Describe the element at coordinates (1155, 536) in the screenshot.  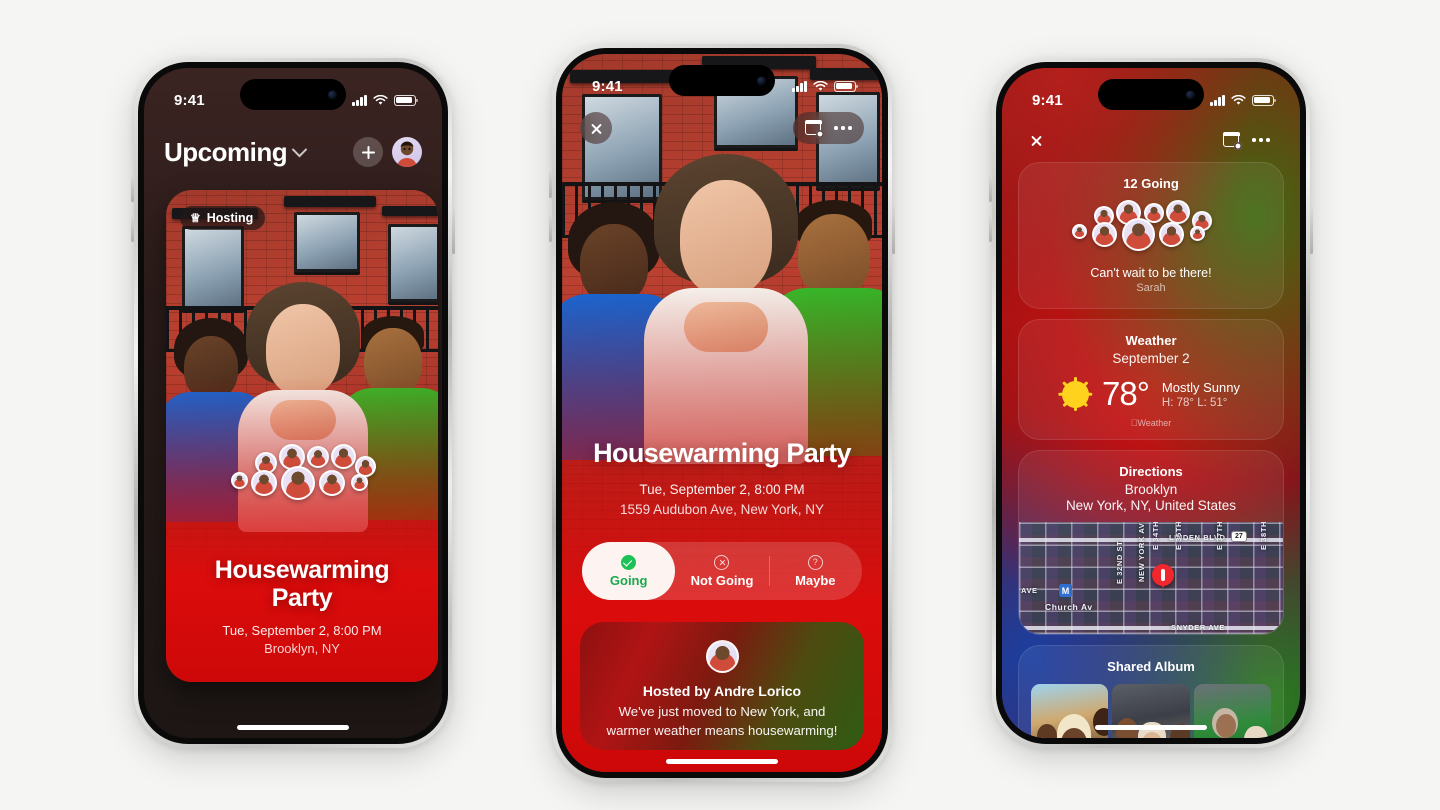
I see `map-label-e-34th-st: E 34TH ST` at that location.